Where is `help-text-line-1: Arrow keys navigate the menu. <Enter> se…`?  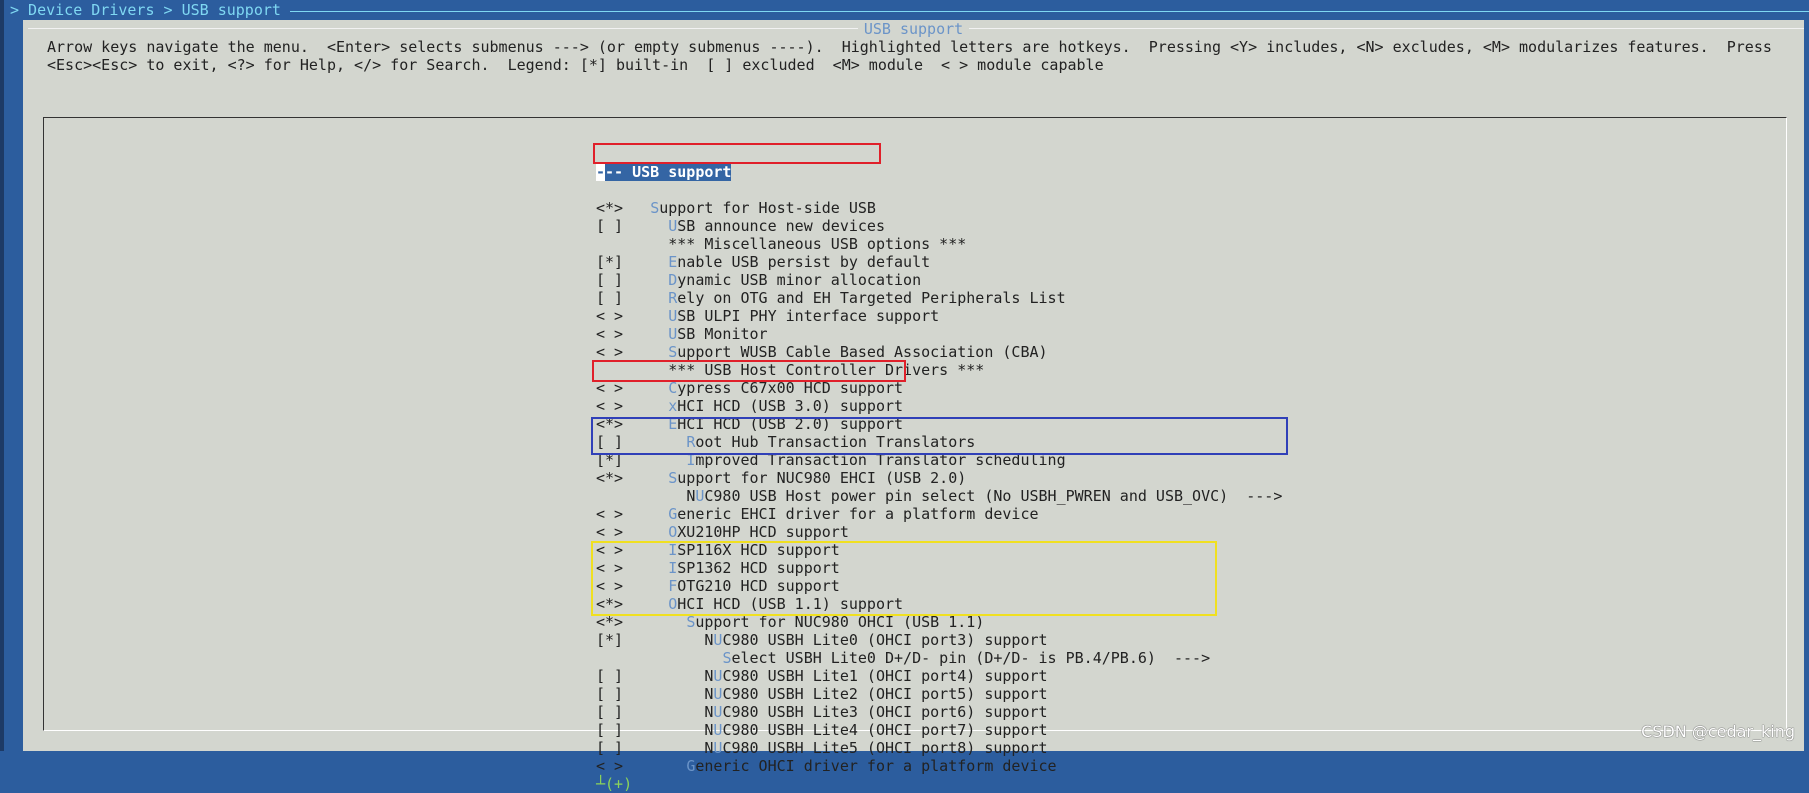
help-text-line-1: Arrow keys navigate the menu. <Enter> se… is located at coordinates (909, 47).